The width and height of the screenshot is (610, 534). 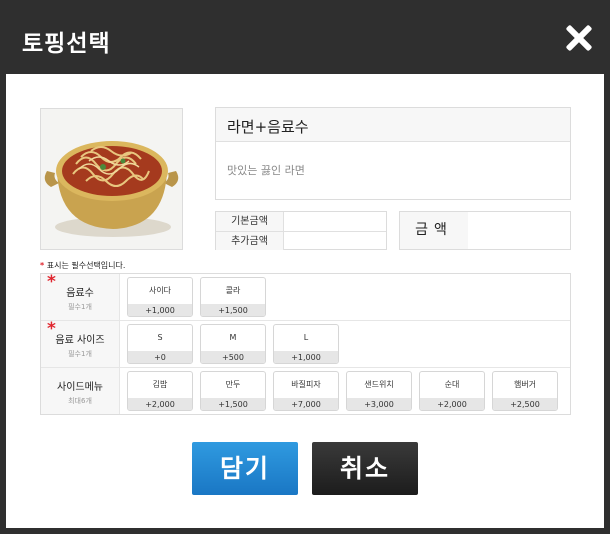 What do you see at coordinates (86, 265) in the screenshot?
I see `required-note-text: 표시는 필수선택입니다.` at bounding box center [86, 265].